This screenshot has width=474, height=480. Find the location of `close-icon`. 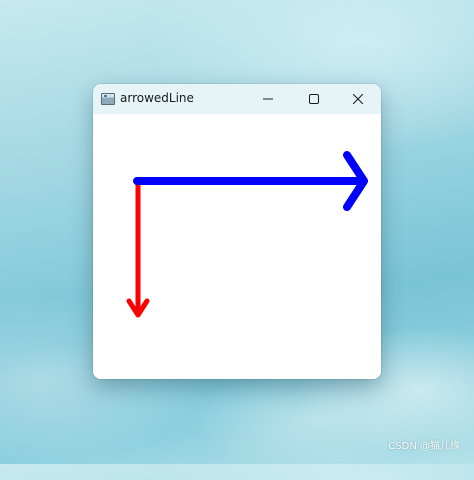

close-icon is located at coordinates (358, 99).